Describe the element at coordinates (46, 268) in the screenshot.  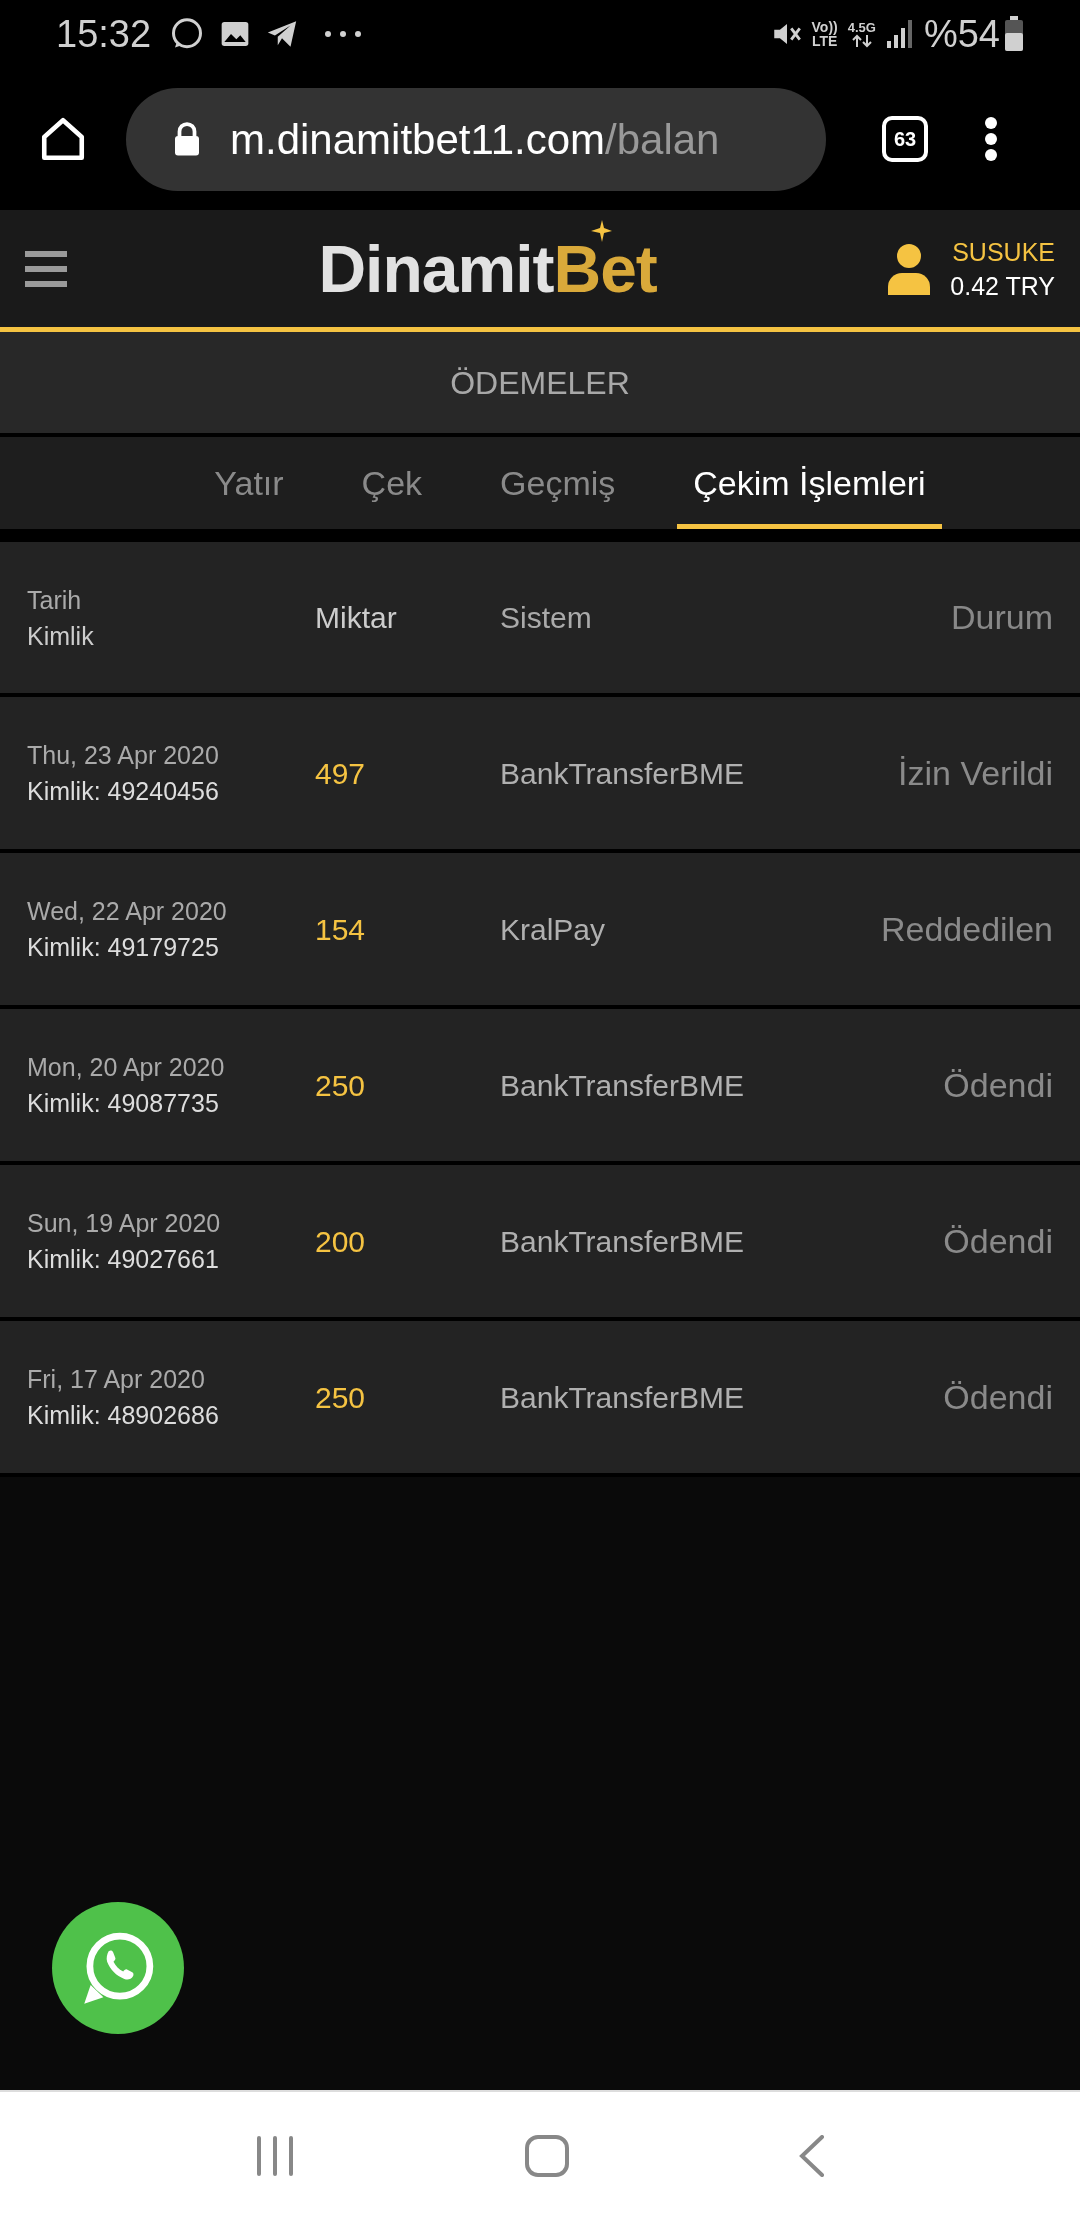
I see `menu-icon` at that location.